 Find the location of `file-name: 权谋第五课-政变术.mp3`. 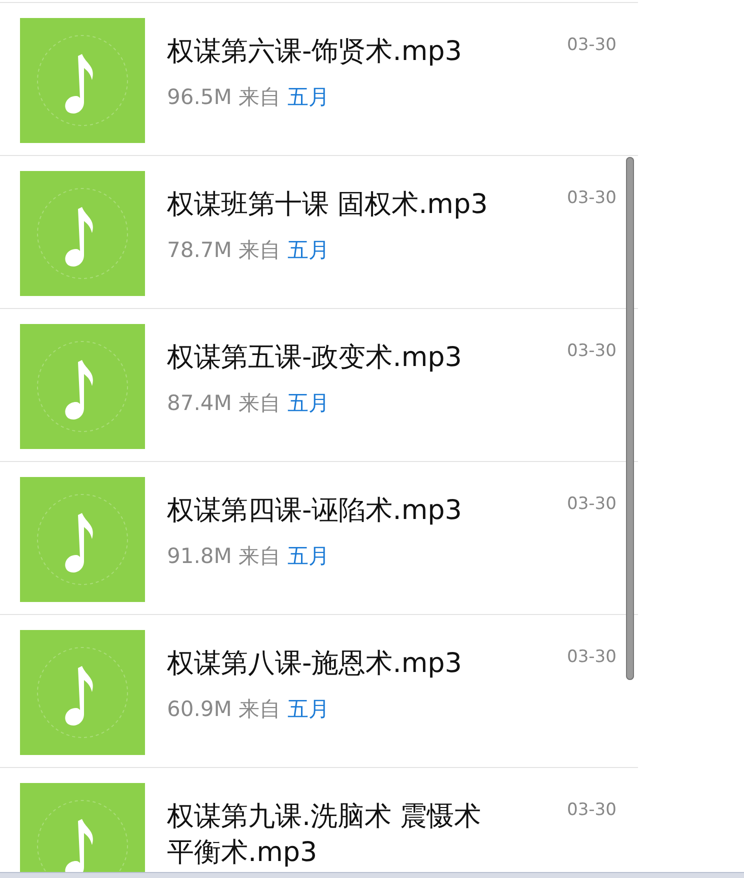

file-name: 权谋第五课-政变术.mp3 is located at coordinates (332, 358).